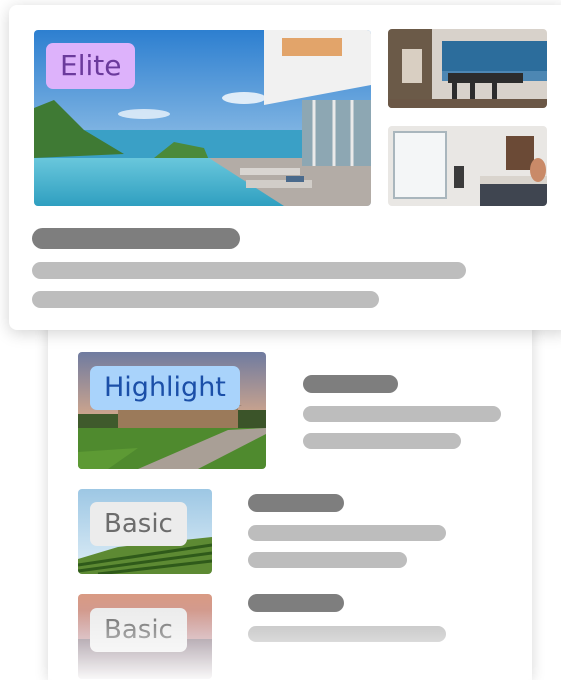  I want to click on elite-badge: Elite, so click(91, 66).